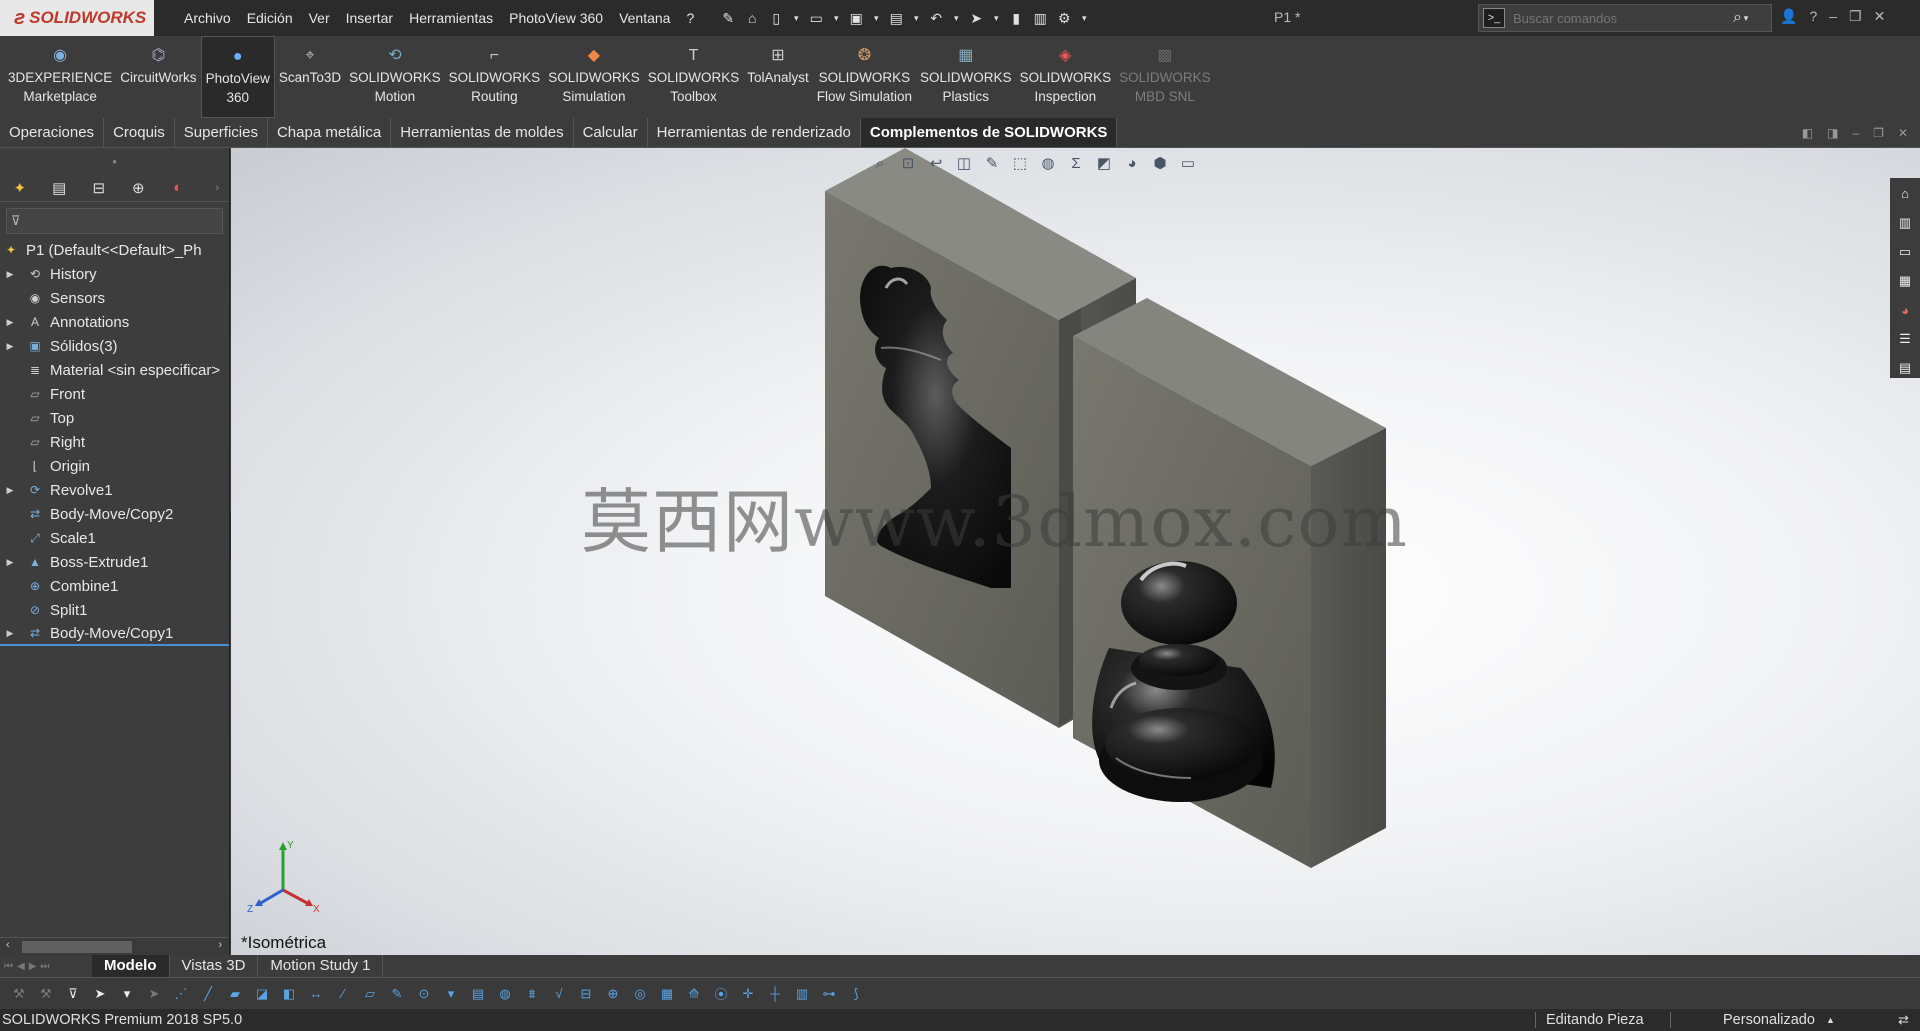 The width and height of the screenshot is (1920, 1031). I want to click on filter-gtol-icon: ⊟, so click(586, 994).